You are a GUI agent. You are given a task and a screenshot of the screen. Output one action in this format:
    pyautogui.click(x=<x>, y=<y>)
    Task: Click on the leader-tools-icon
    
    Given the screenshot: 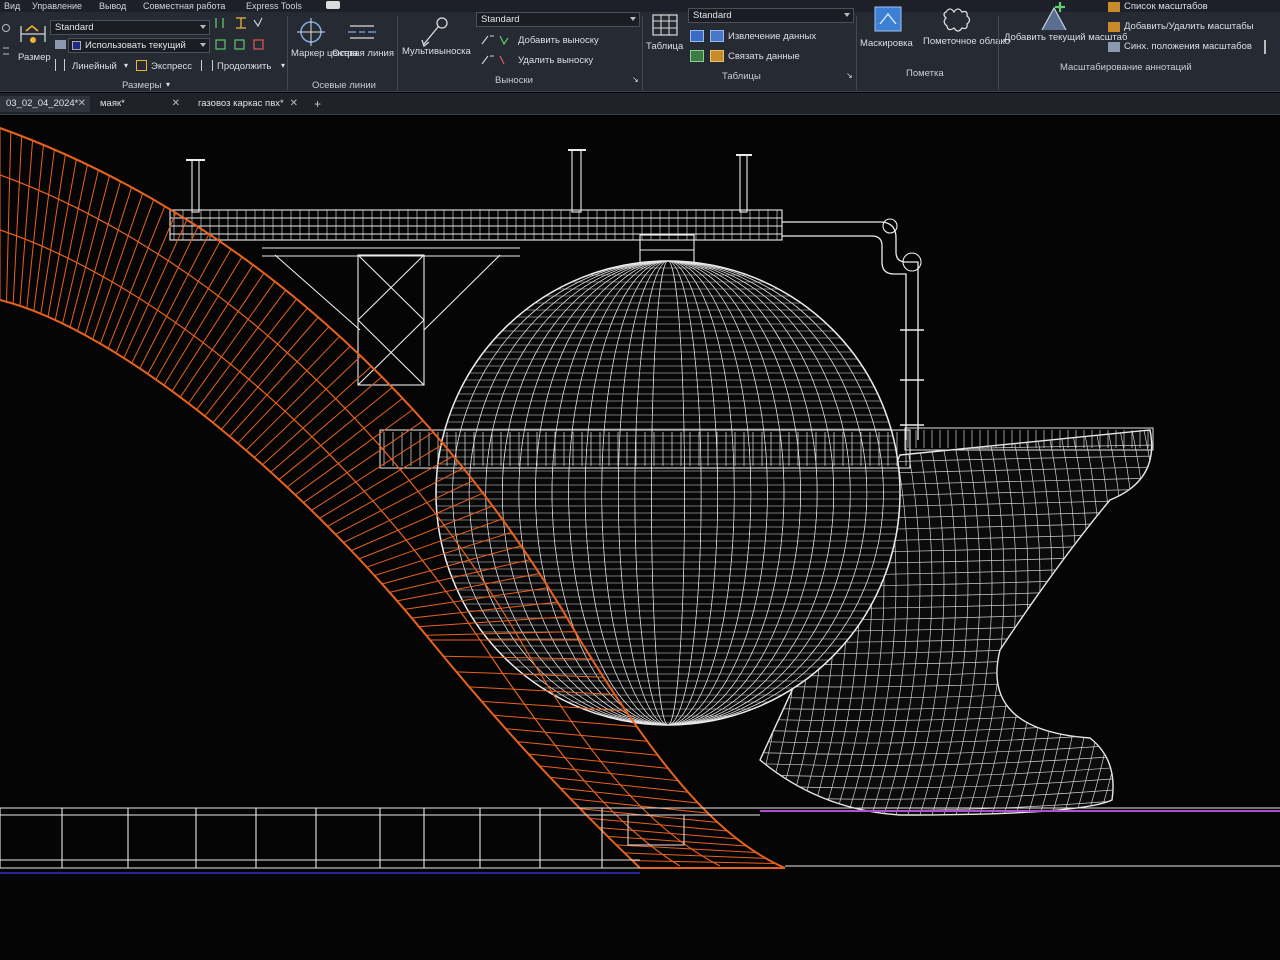 What is the action you would take?
    pyautogui.click(x=495, y=50)
    